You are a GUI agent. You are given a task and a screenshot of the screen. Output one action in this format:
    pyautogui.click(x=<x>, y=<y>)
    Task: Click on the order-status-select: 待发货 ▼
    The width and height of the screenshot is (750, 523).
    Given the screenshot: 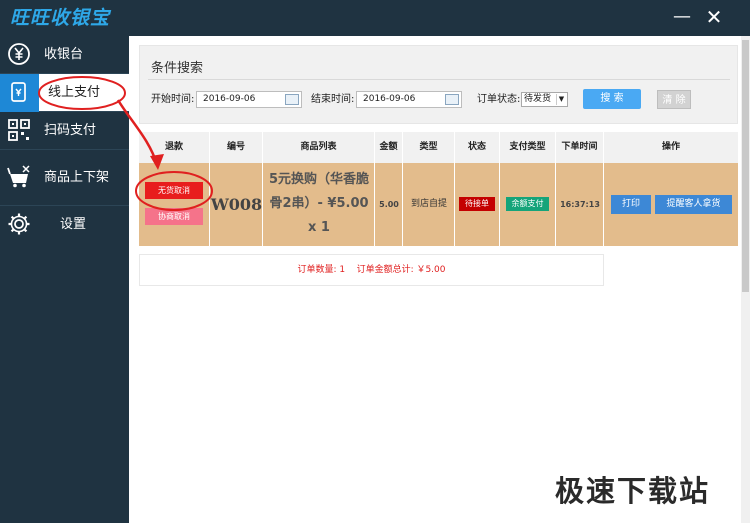 What is the action you would take?
    pyautogui.click(x=544, y=99)
    